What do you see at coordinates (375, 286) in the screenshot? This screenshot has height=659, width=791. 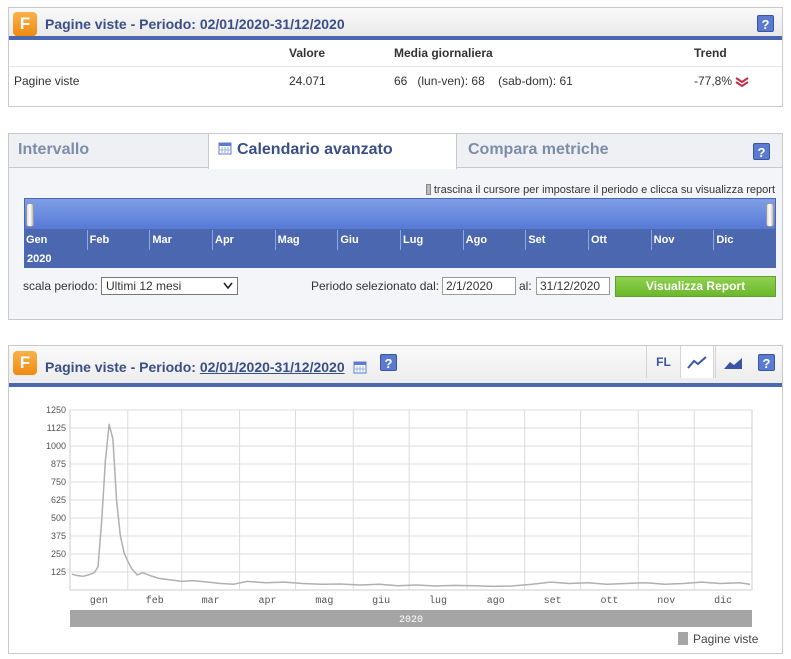 I see `period-from-label: Periodo selezionato dal:` at bounding box center [375, 286].